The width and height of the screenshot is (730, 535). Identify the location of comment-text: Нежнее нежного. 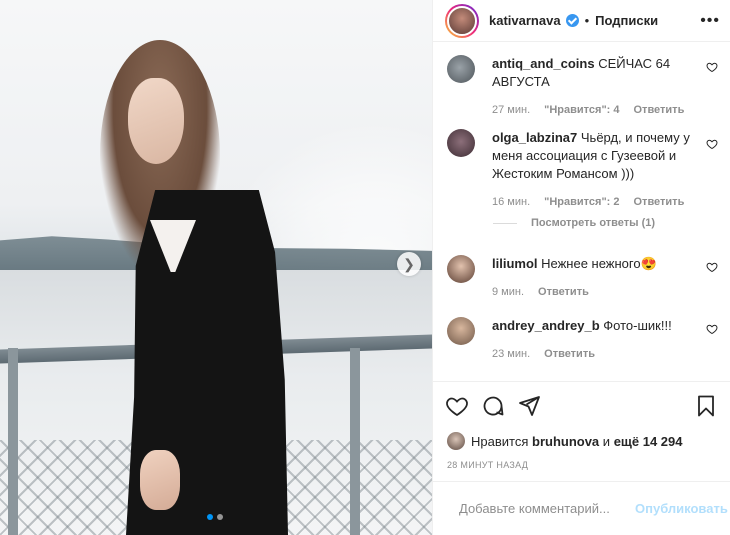
(591, 263).